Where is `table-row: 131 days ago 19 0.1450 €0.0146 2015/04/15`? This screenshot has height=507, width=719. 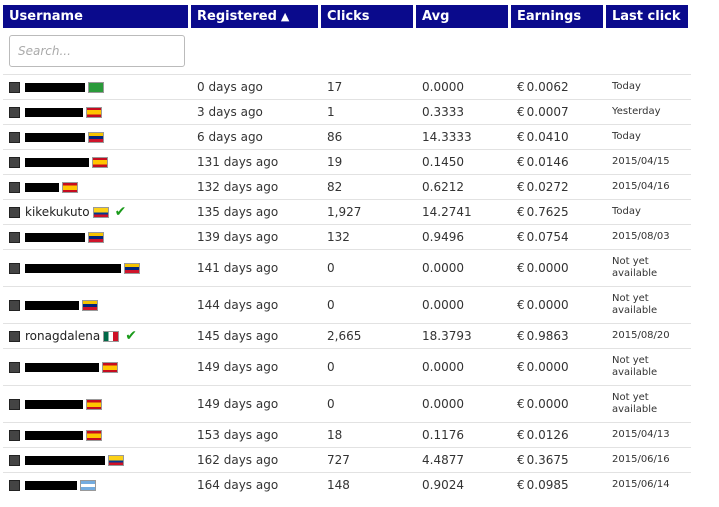 table-row: 131 days ago 19 0.1450 €0.0146 2015/04/15 is located at coordinates (347, 161).